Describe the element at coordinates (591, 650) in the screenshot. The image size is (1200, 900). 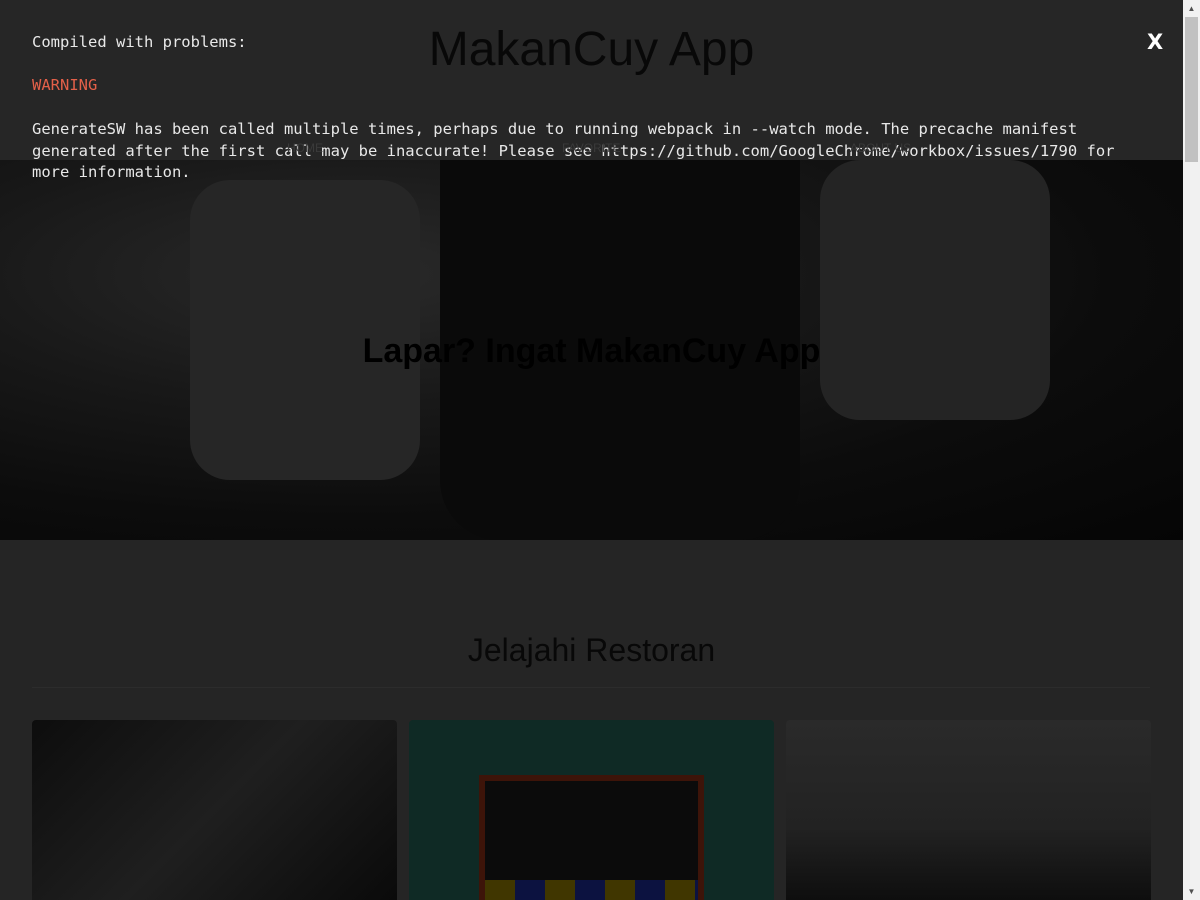
I see `section-title: Jelajahi Restoran` at that location.